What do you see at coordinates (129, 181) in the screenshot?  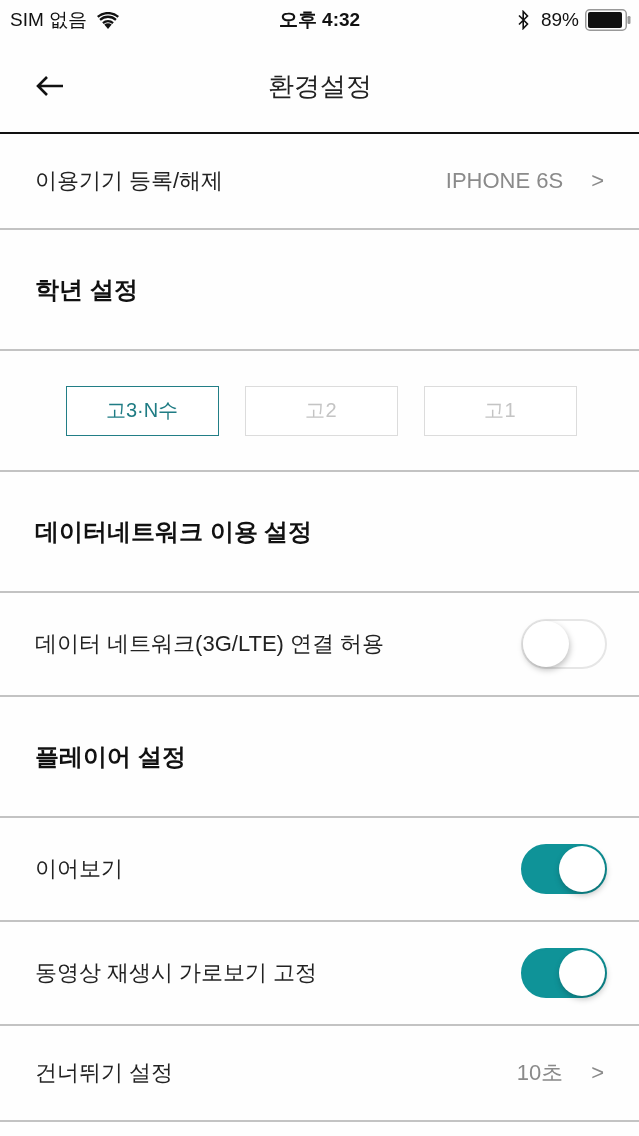 I see `row-label: 이용기기 등록/해제` at bounding box center [129, 181].